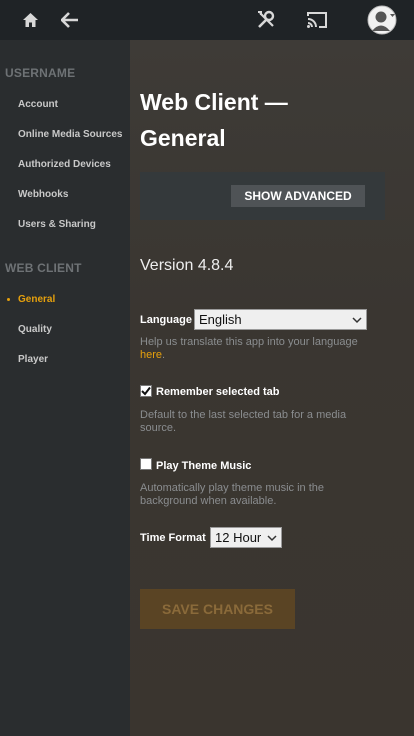 The image size is (414, 736). I want to click on sidebar-item-general: General, so click(36, 299).